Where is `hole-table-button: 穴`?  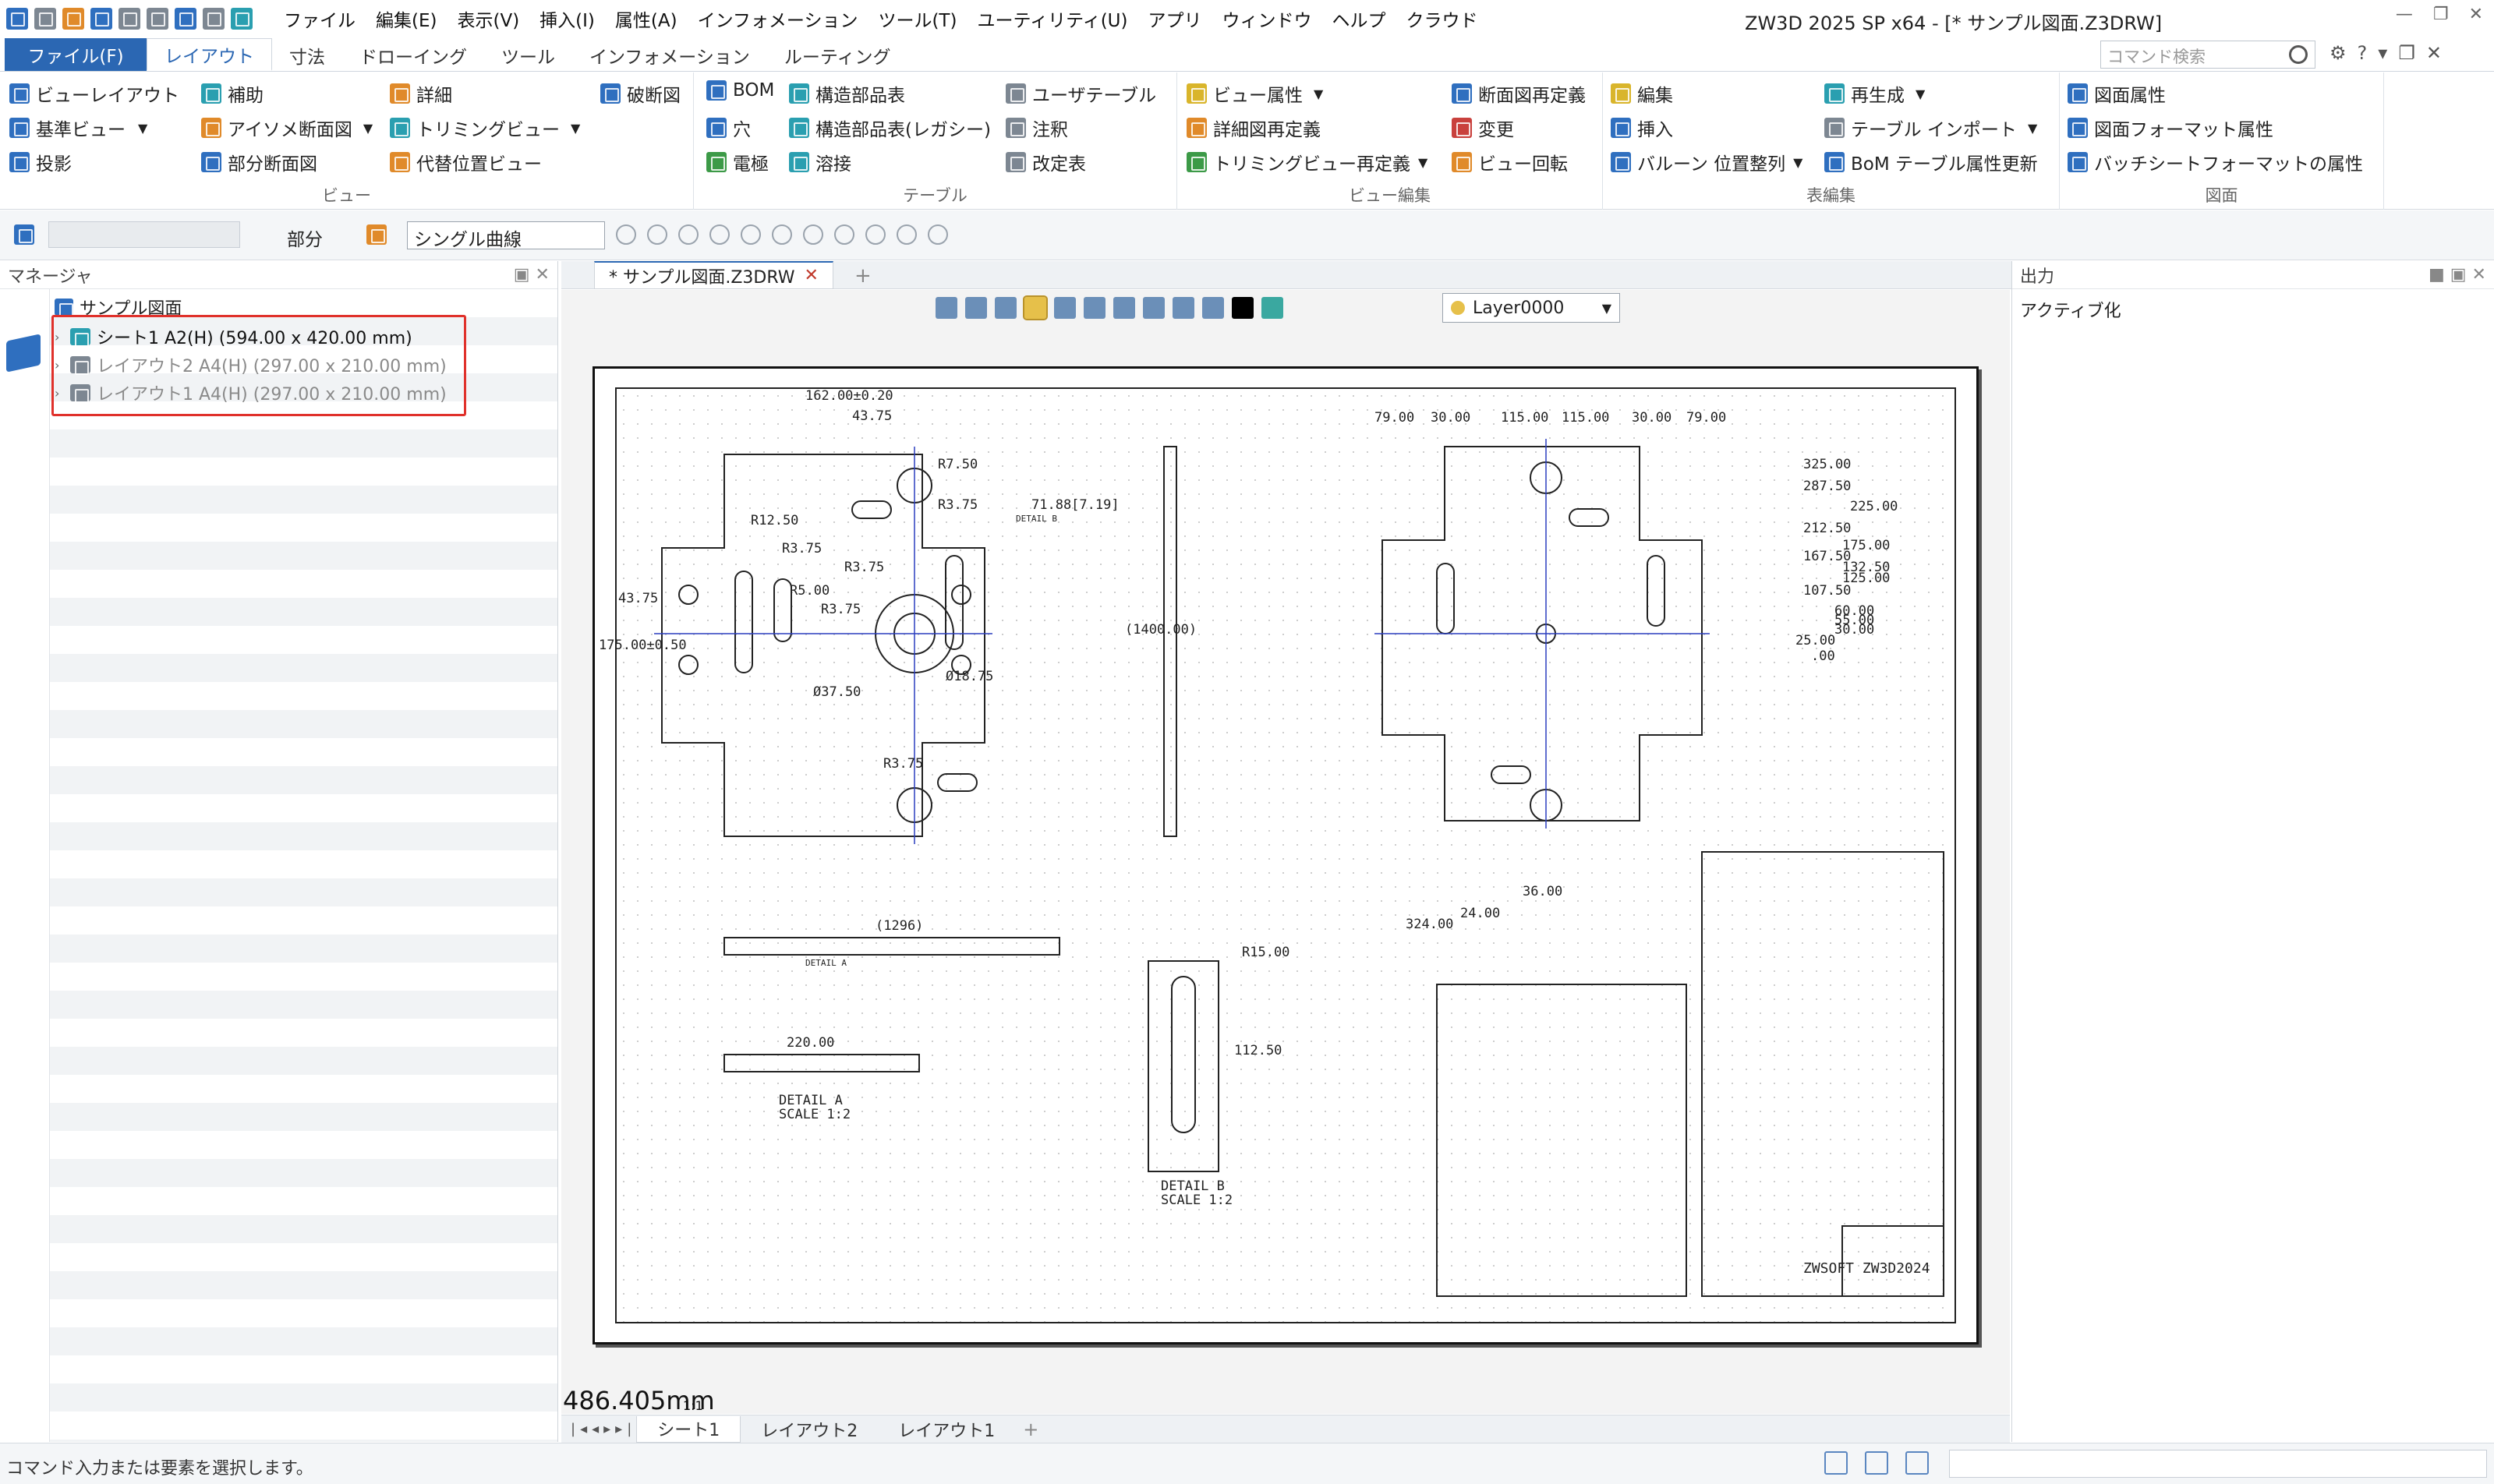 hole-table-button: 穴 is located at coordinates (728, 128).